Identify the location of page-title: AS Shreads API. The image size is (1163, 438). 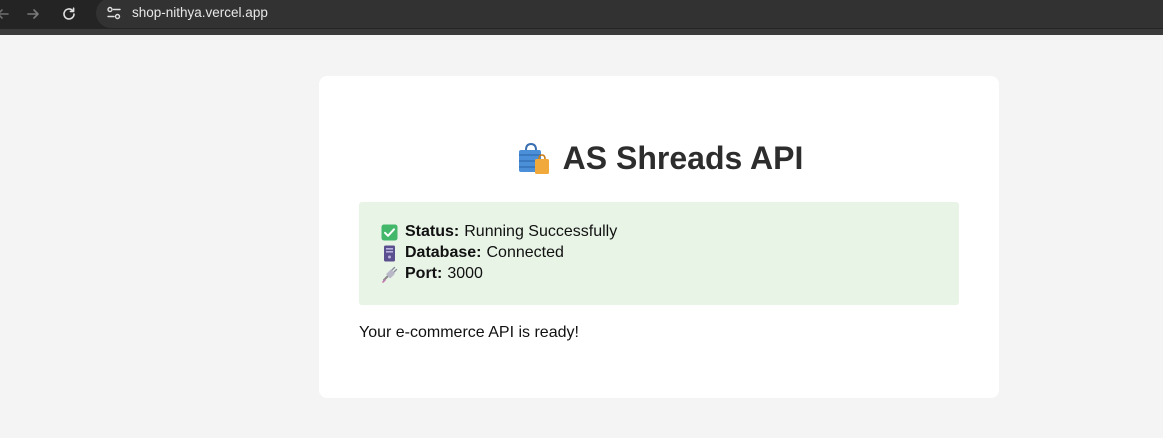
(683, 158).